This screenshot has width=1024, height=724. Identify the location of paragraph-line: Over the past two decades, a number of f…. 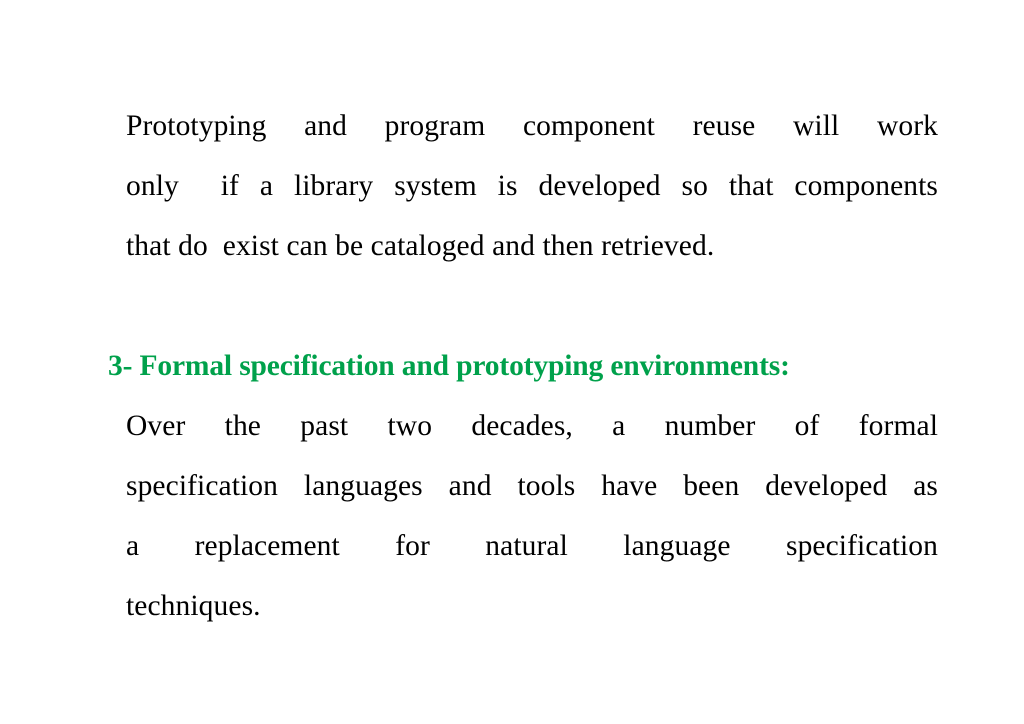
(532, 426).